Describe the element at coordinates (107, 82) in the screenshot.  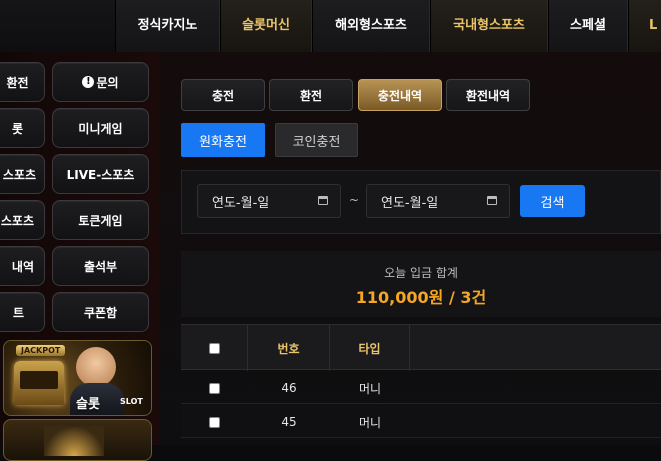
I see `sidebar-item-label: 문의` at that location.